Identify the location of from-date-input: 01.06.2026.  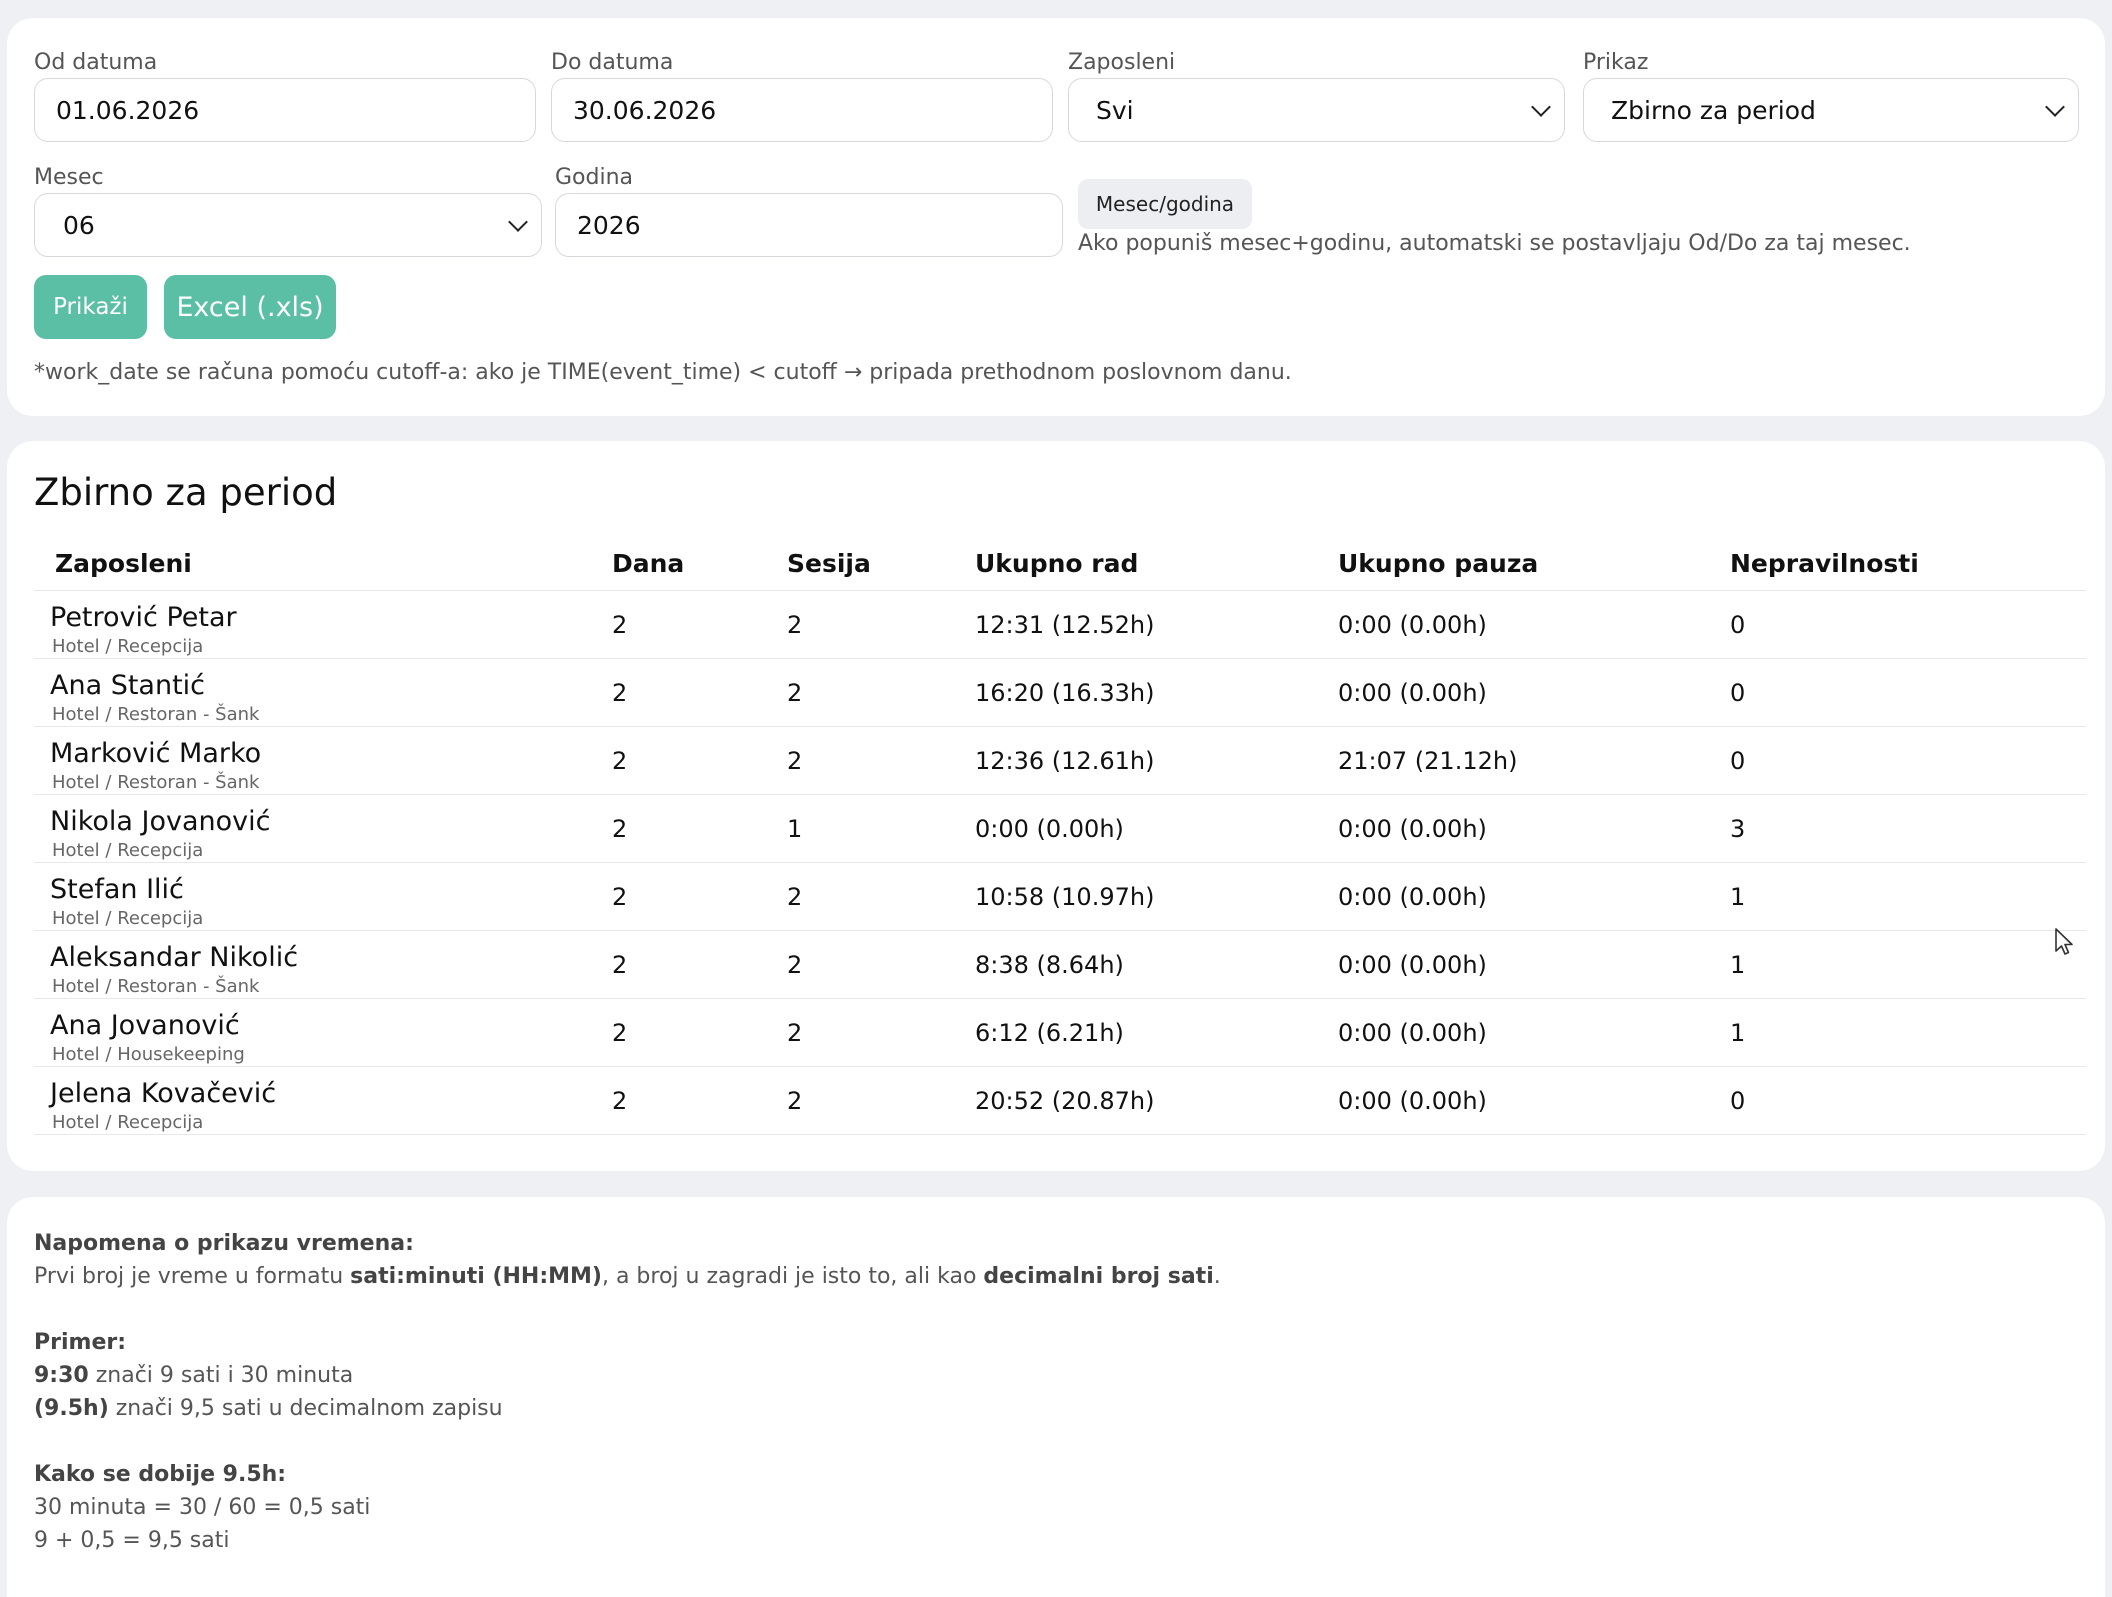
(285, 110).